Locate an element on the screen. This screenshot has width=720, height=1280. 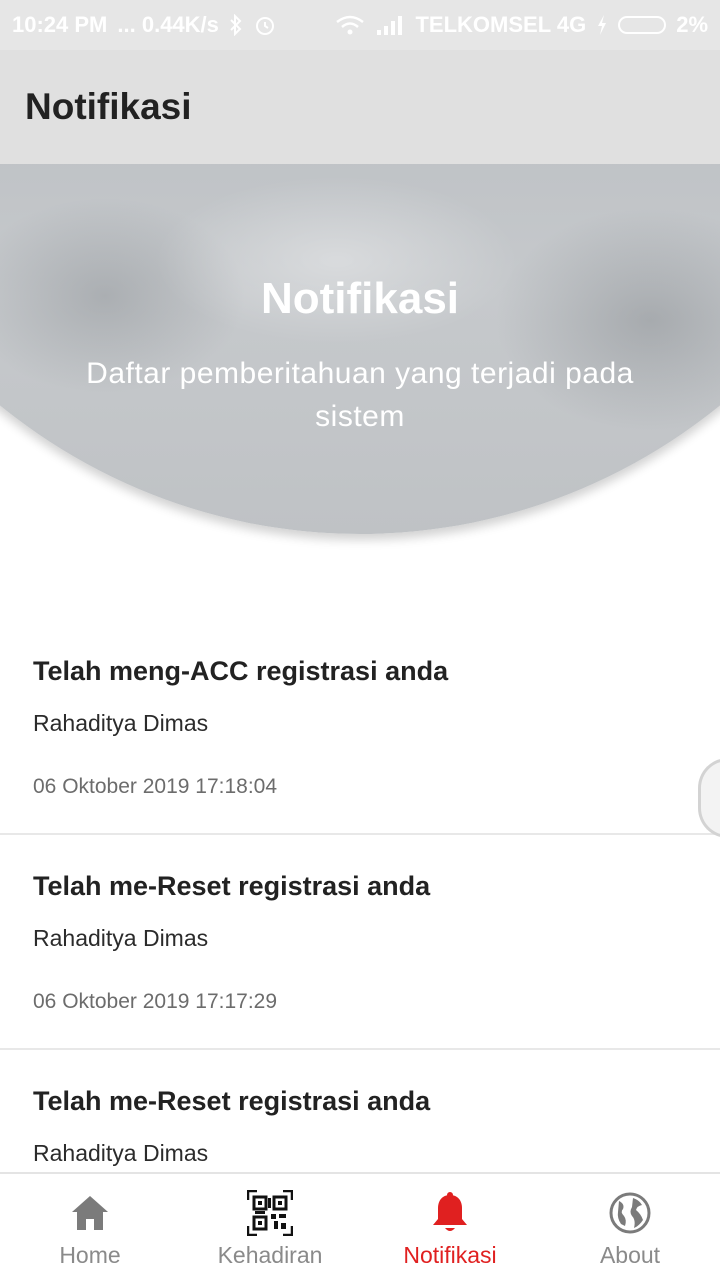
nav-item-home: Home is located at coordinates (90, 1227).